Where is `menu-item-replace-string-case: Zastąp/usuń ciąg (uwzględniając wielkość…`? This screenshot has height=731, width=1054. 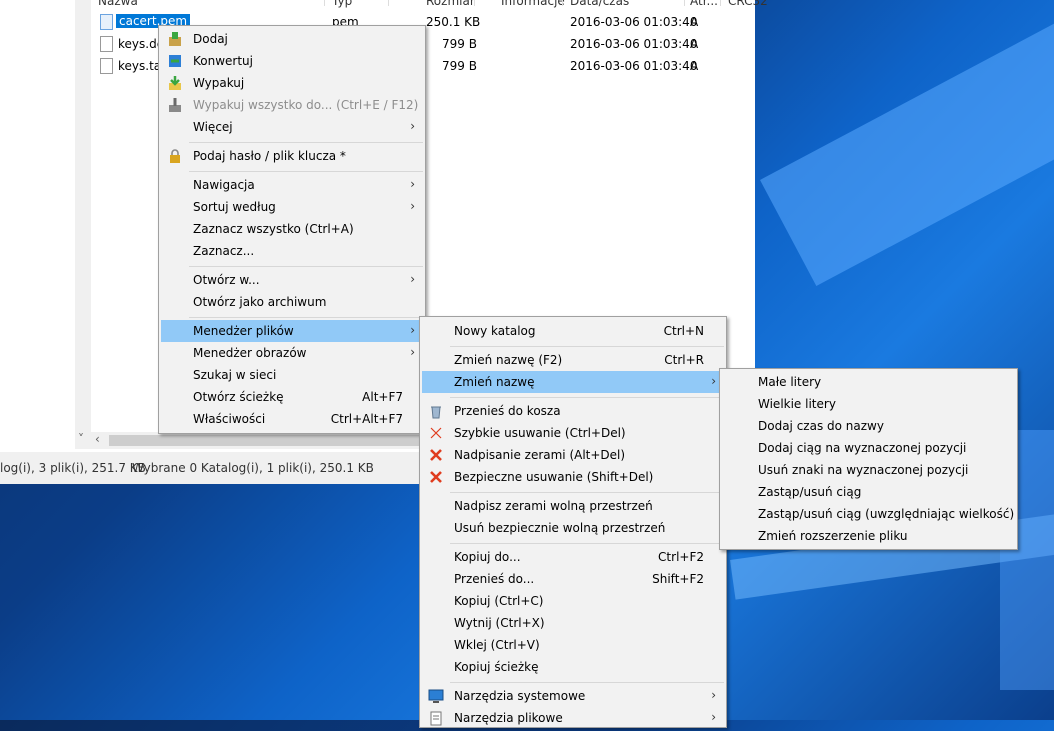 menu-item-replace-string-case: Zastąp/usuń ciąg (uwzględniając wielkość… is located at coordinates (868, 514).